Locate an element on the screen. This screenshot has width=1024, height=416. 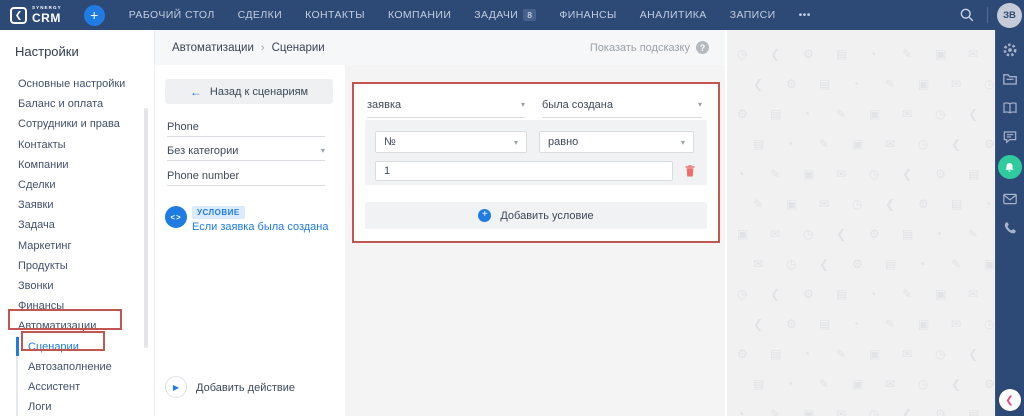
sidebar-item-calls: Звонки is located at coordinates (77, 286).